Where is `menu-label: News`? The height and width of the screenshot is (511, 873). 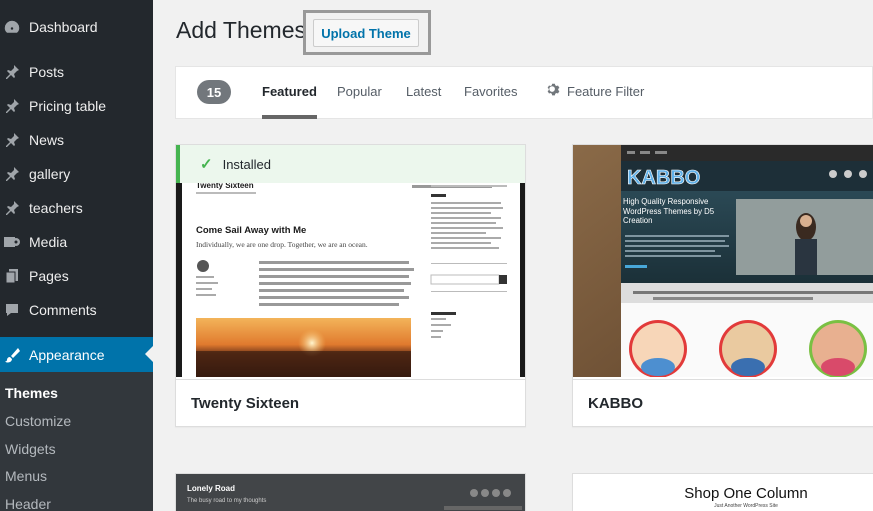
menu-label: News is located at coordinates (47, 140).